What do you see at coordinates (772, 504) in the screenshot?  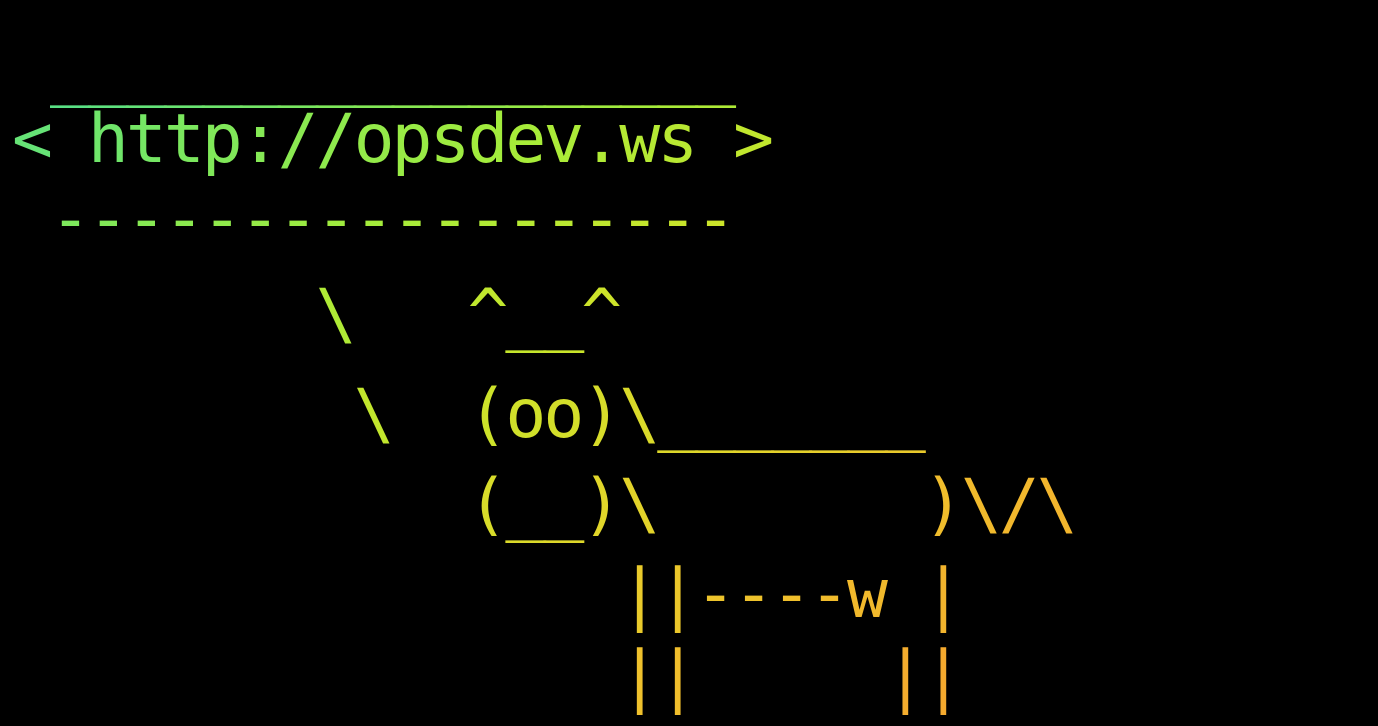 I see `cow-body-line: (__)\ )\/\` at bounding box center [772, 504].